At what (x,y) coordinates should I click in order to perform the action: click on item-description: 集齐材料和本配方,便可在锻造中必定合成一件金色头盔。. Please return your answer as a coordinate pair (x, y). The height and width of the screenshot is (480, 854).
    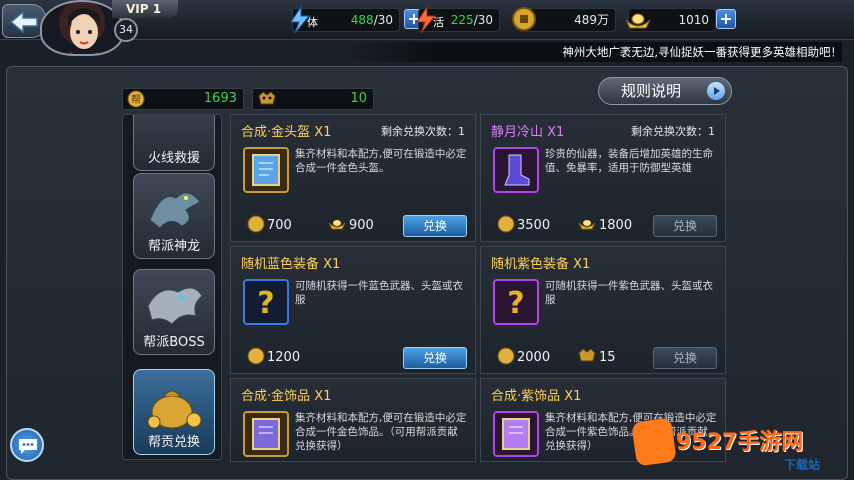
    Looking at the image, I should click on (381, 161).